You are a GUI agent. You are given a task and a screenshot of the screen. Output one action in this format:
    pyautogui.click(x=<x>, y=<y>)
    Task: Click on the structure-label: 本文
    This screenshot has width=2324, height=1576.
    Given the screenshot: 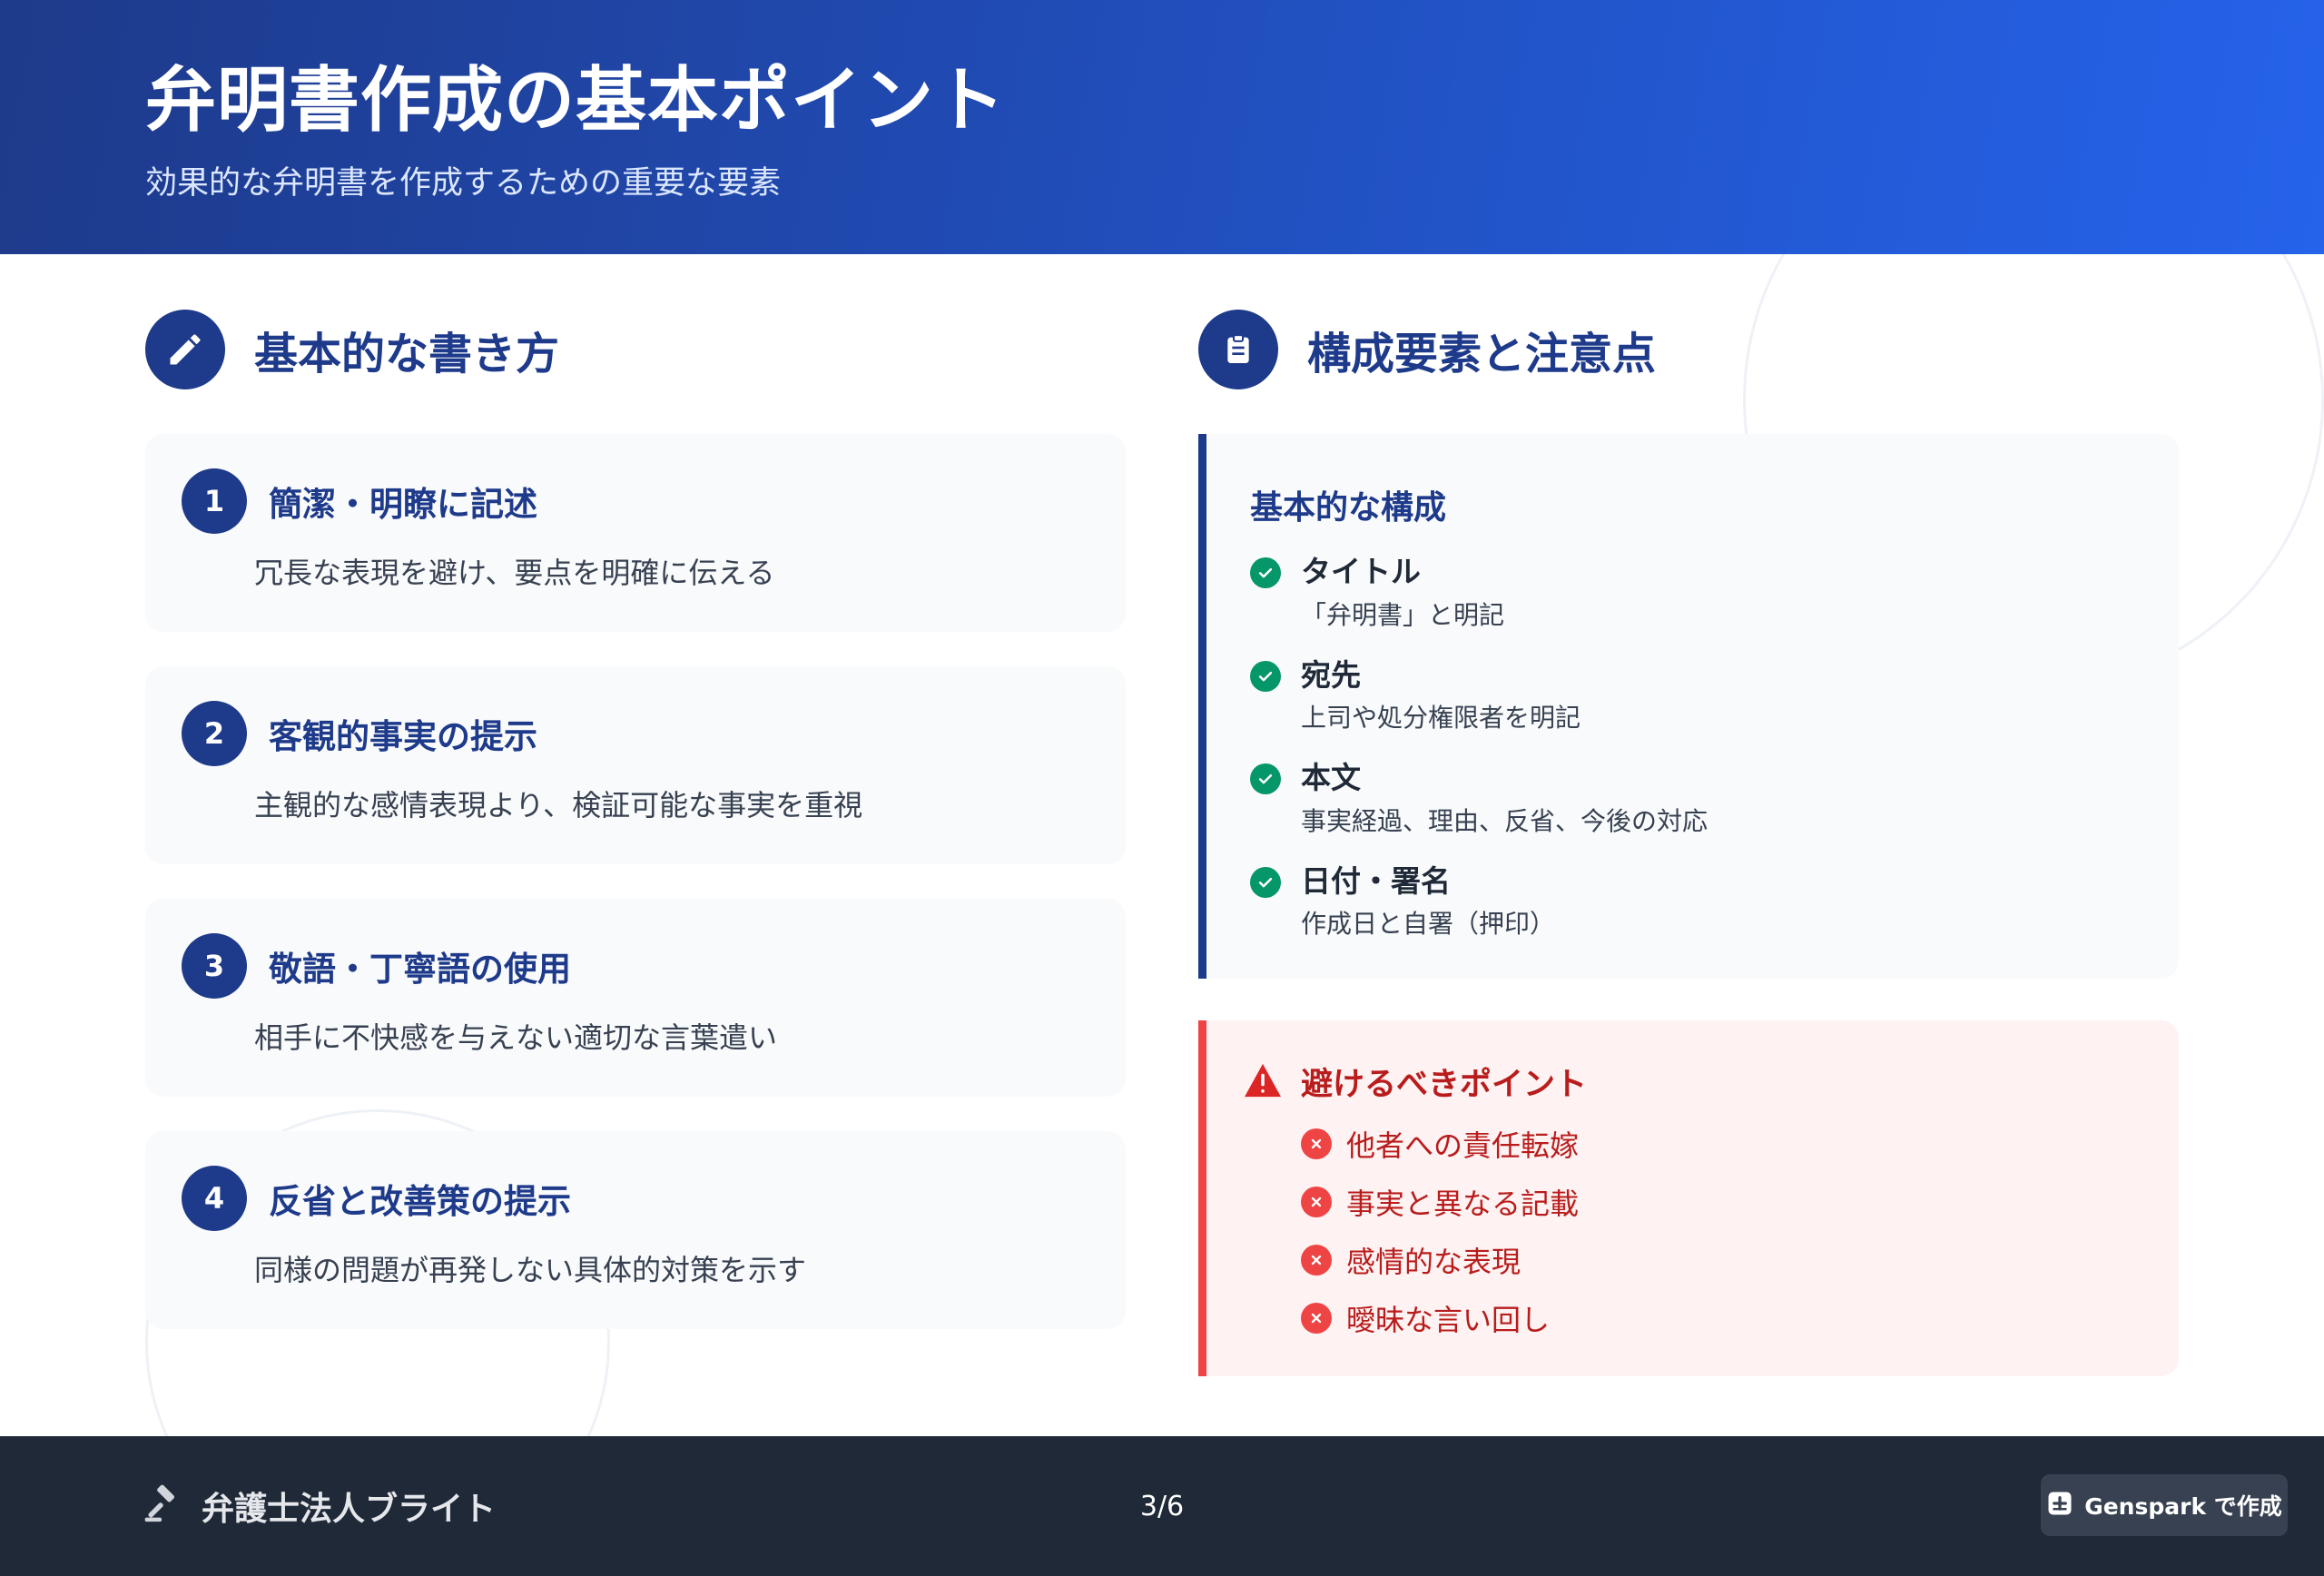 What is the action you would take?
    pyautogui.click(x=1331, y=778)
    